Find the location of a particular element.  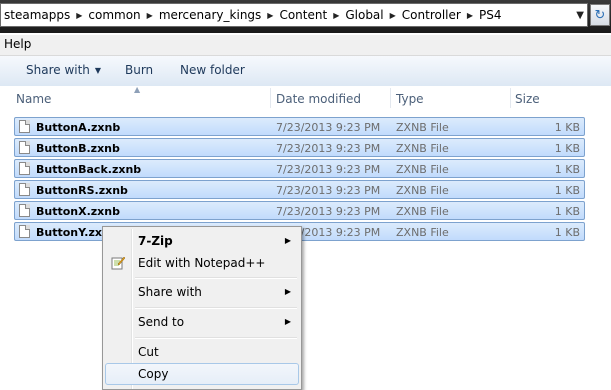

column-header-size: Size is located at coordinates (527, 99).